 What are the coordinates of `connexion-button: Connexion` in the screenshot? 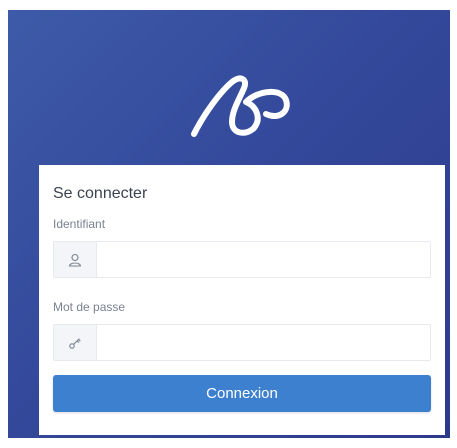 It's located at (242, 393).